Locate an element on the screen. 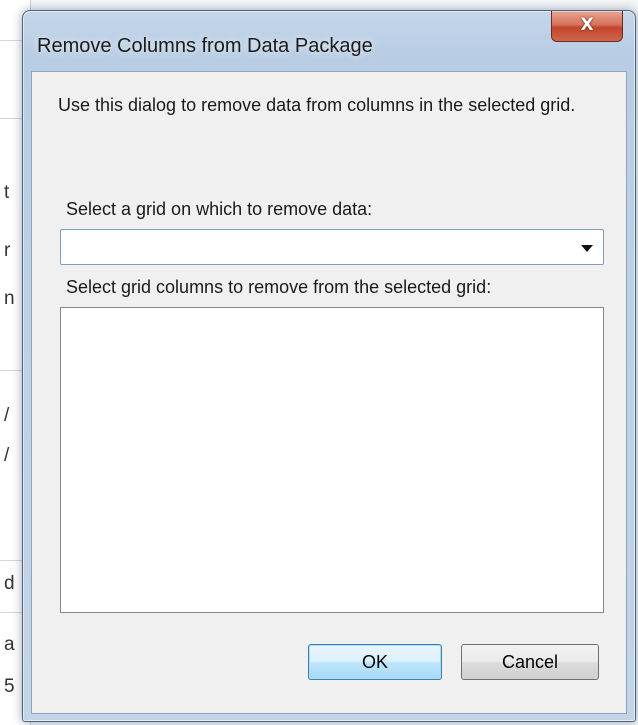  background-text-fragment: t is located at coordinates (7, 192).